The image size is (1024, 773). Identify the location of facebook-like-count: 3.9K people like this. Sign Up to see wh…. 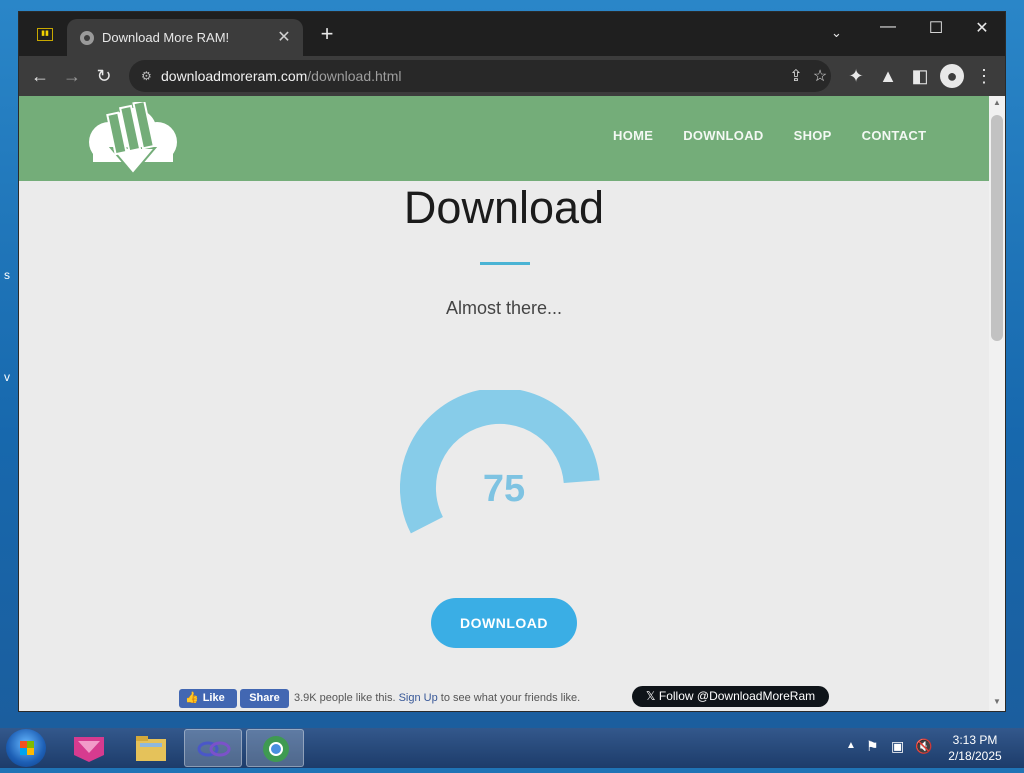
(437, 698).